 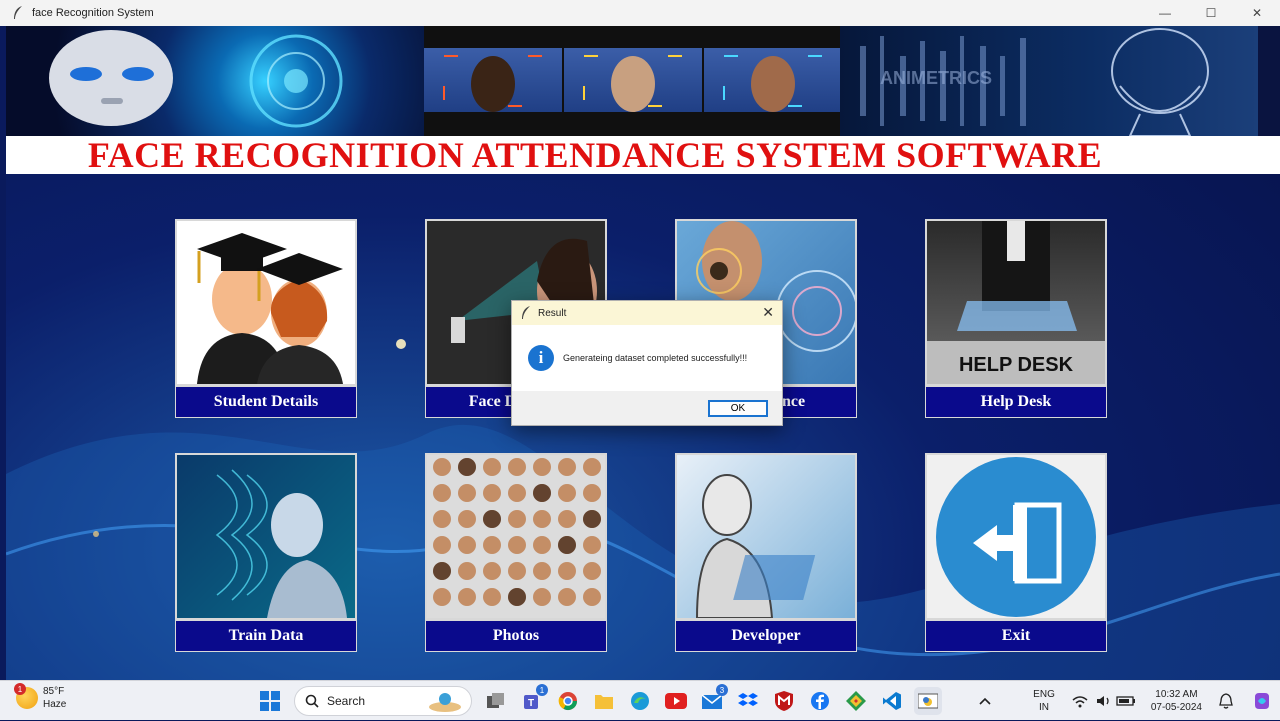 I want to click on banner-hud-text: ANIMETRICS, so click(x=936, y=78).